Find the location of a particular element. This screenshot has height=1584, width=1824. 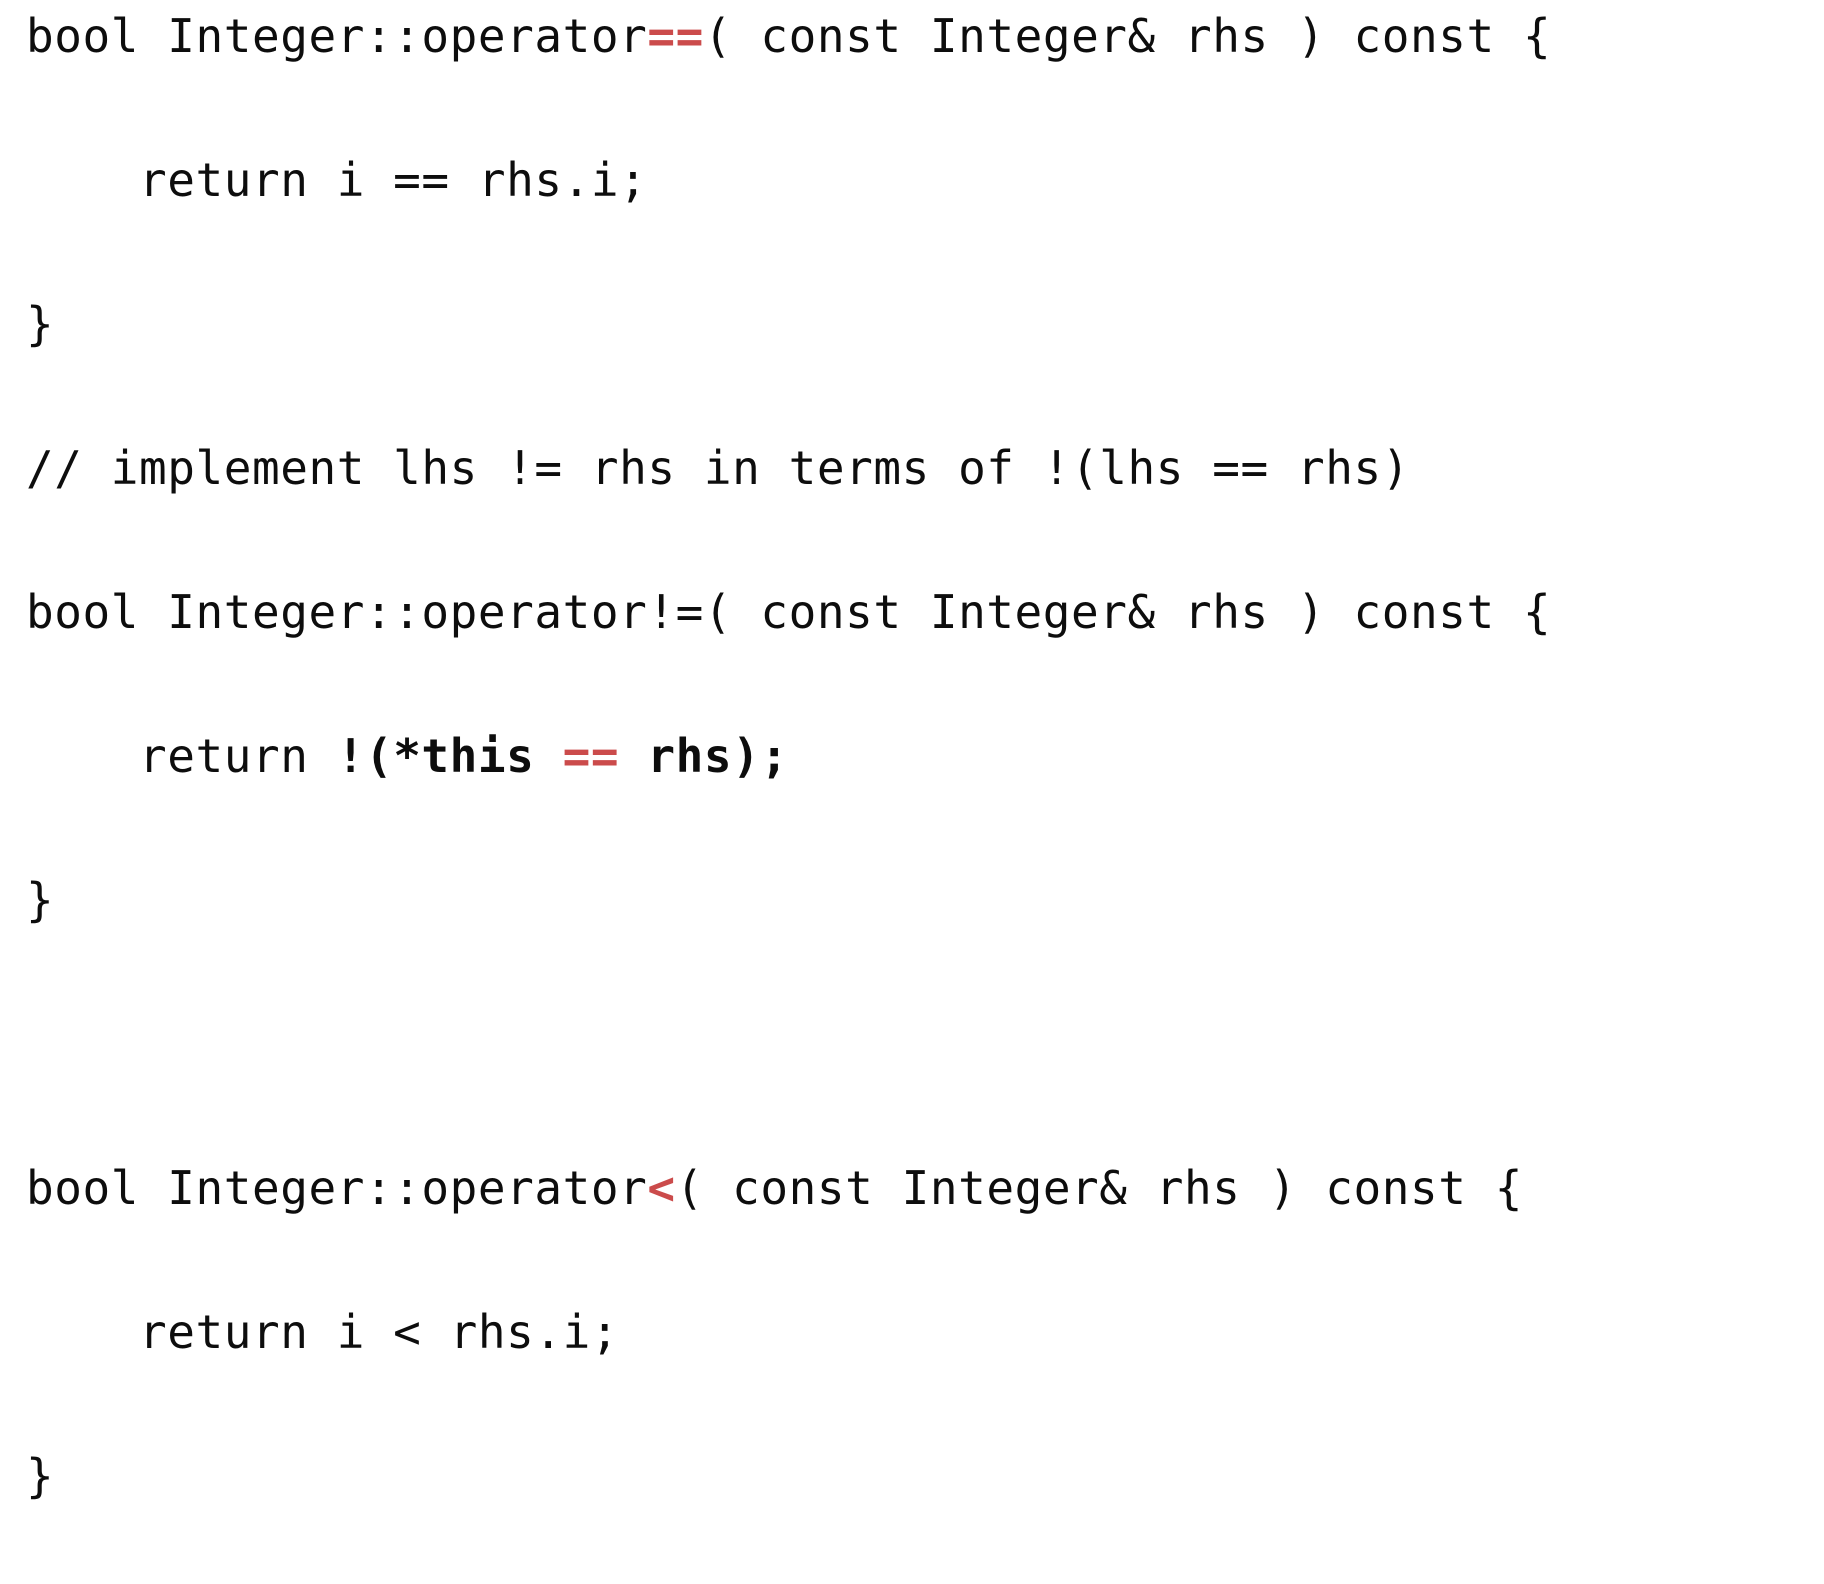

code-token: rhs); is located at coordinates (704, 756).